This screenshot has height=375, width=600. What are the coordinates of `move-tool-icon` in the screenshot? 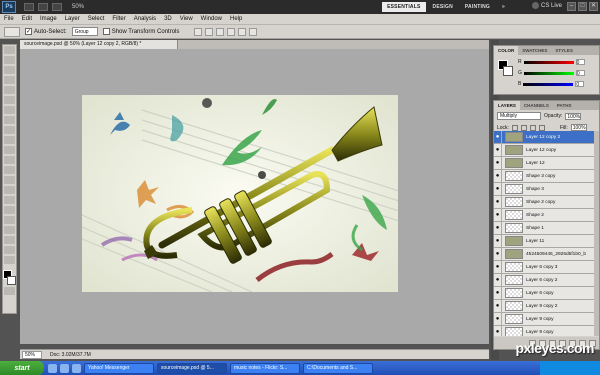 It's located at (9, 50).